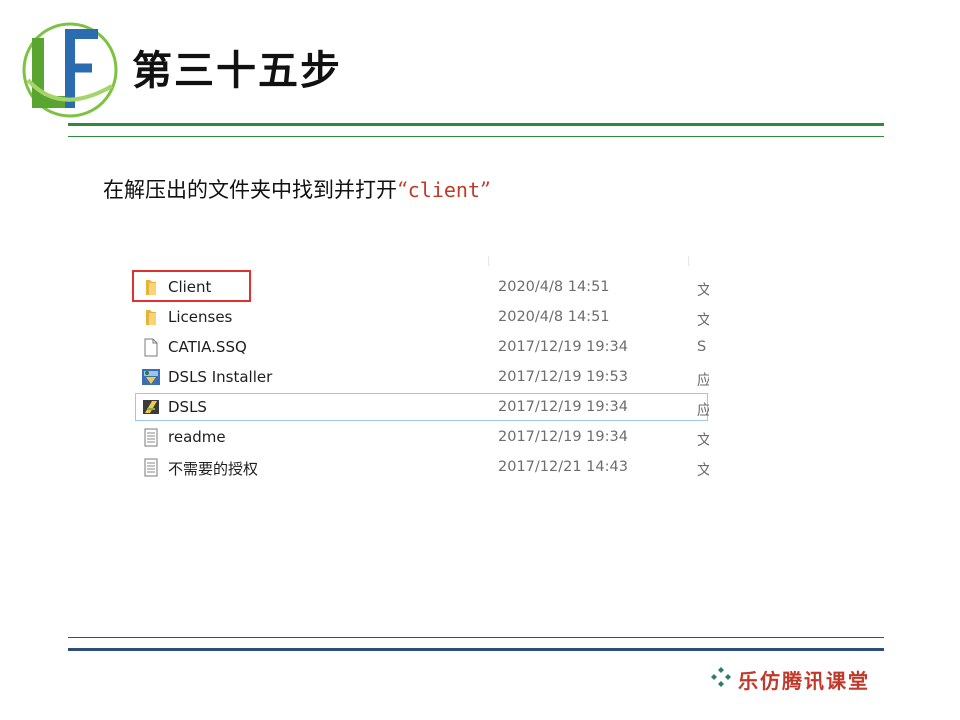 This screenshot has height=720, width=960. What do you see at coordinates (237, 71) in the screenshot?
I see `page-title: 第三十五步` at bounding box center [237, 71].